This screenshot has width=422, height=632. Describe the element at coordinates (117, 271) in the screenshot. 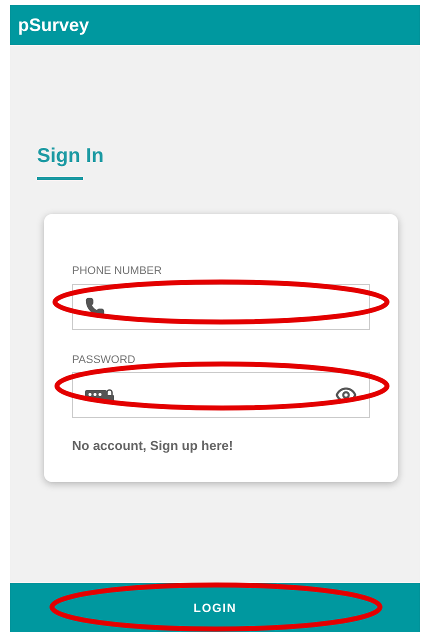

I see `field-label: PHONE NUMBER` at that location.